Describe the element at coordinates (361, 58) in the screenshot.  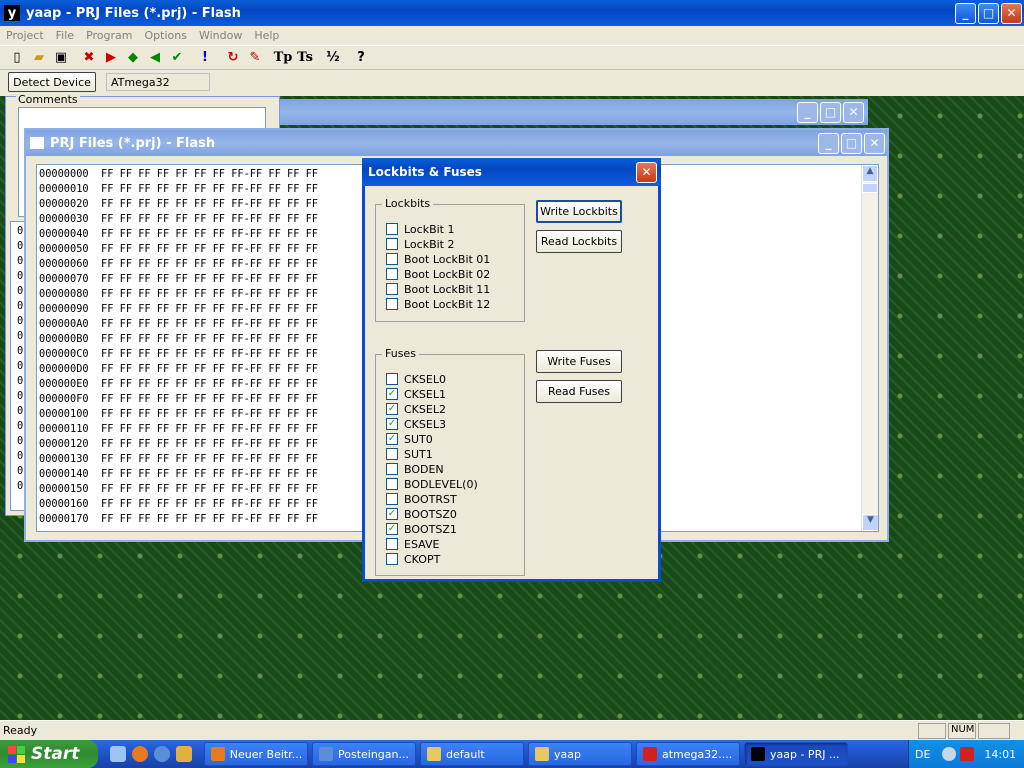
I see `help-icon: ?` at that location.